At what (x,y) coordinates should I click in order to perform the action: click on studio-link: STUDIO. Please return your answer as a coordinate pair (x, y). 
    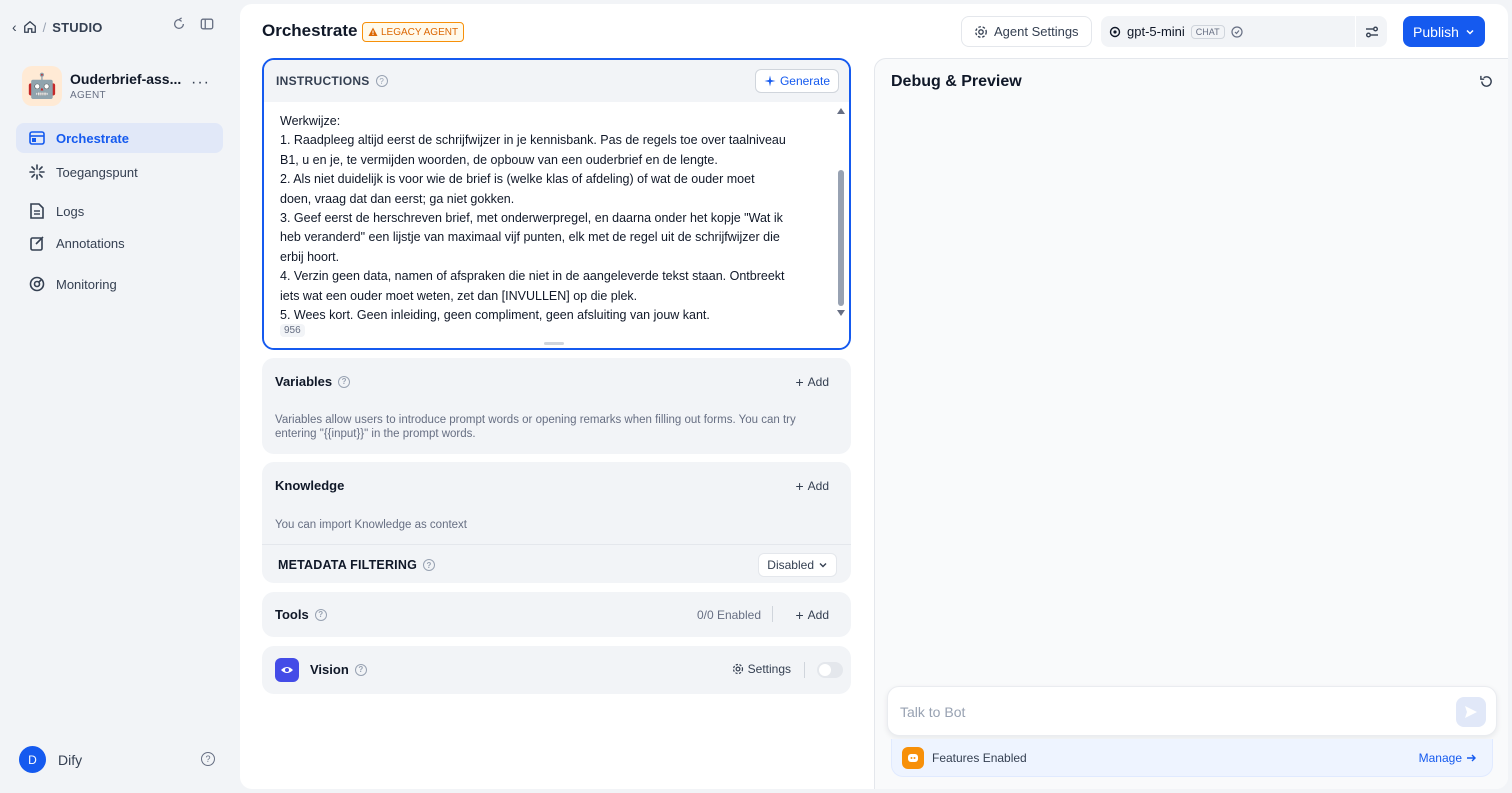
    Looking at the image, I should click on (77, 27).